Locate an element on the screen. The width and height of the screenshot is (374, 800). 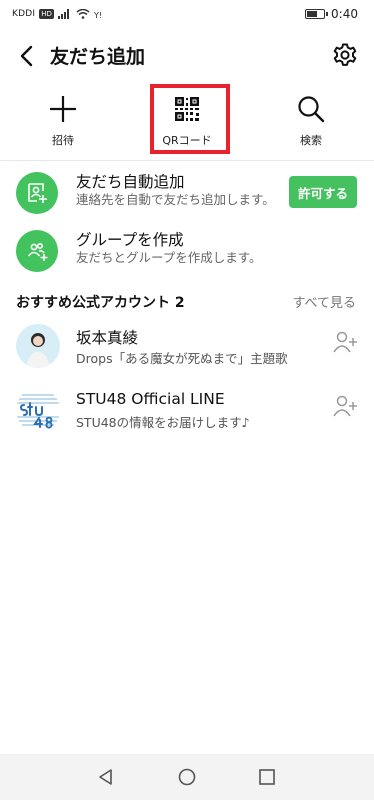
add-contact-icon-circle is located at coordinates (37, 193).